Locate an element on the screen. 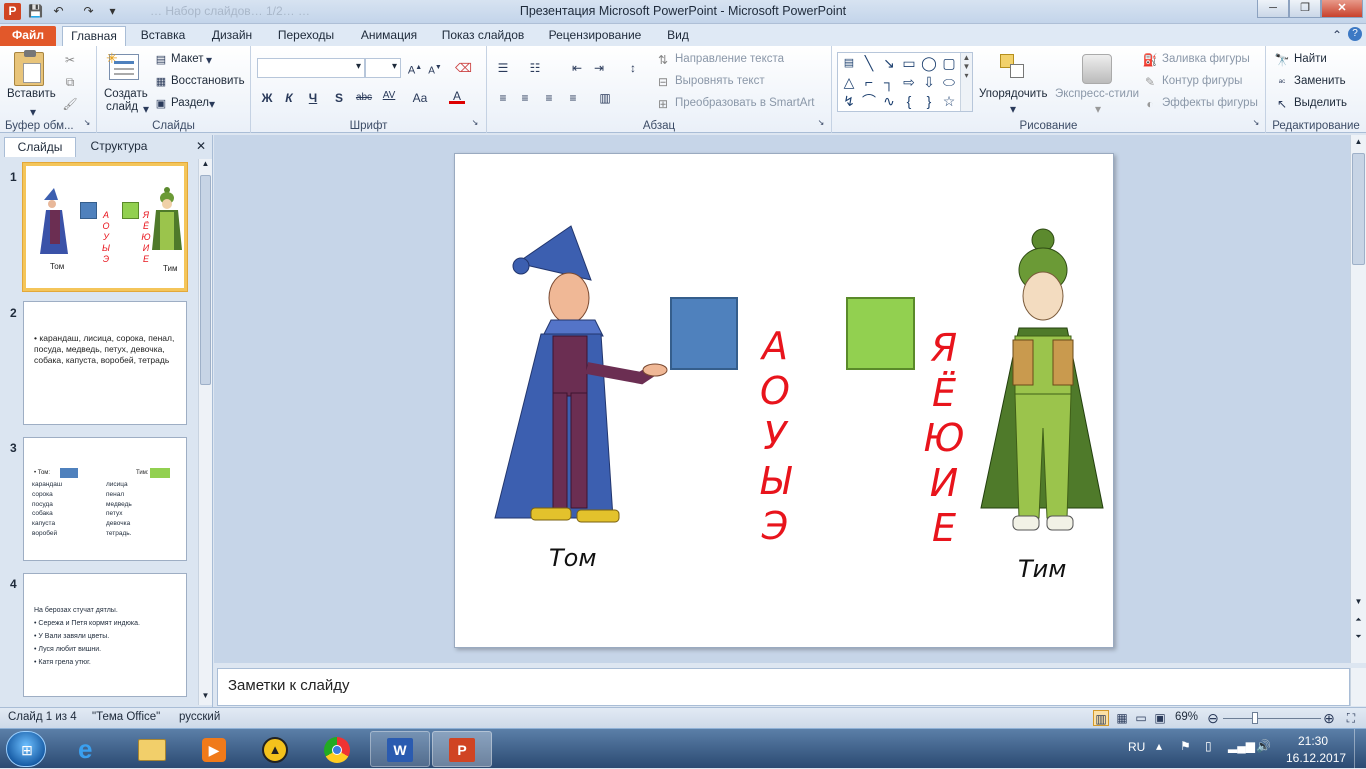  layout-dropdown-icon: ▾ is located at coordinates (209, 60).